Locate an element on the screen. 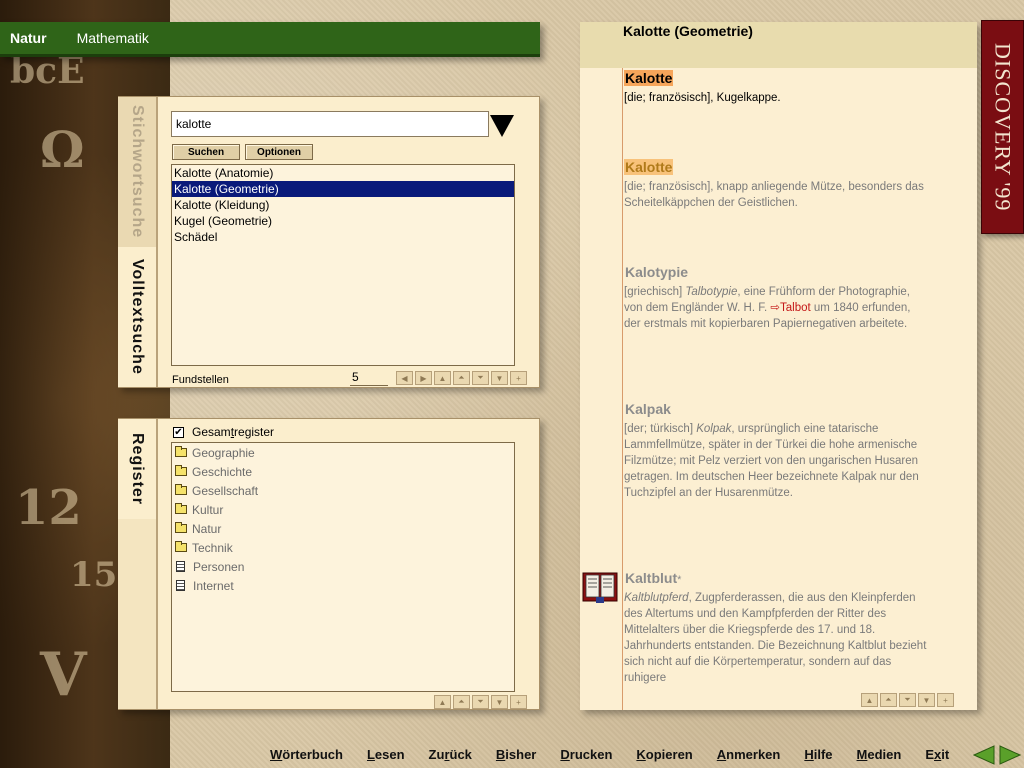 Image resolution: width=1024 pixels, height=768 pixels. menu-label: ilfe is located at coordinates (823, 754).